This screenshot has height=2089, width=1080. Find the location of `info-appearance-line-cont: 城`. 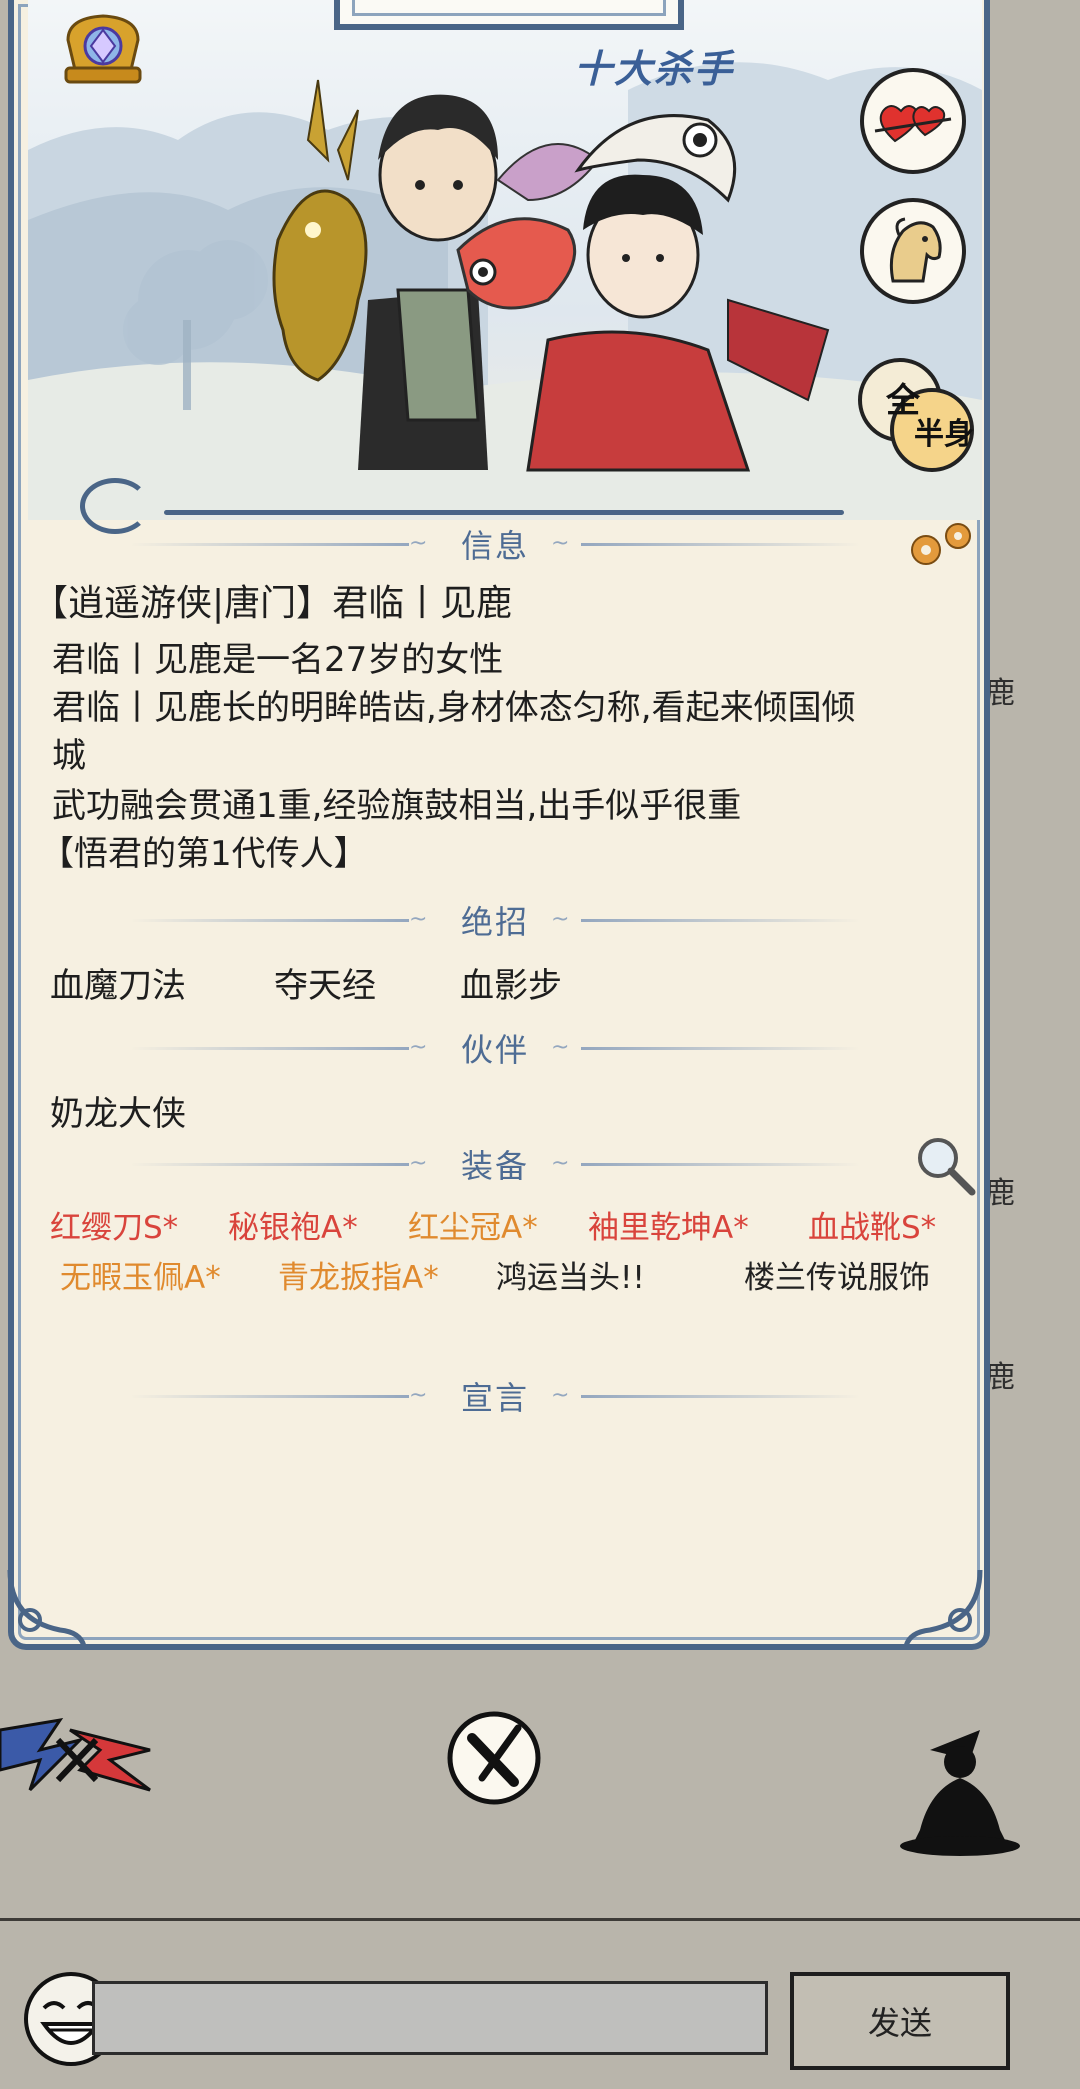

info-appearance-line-cont: 城 is located at coordinates (69, 756).